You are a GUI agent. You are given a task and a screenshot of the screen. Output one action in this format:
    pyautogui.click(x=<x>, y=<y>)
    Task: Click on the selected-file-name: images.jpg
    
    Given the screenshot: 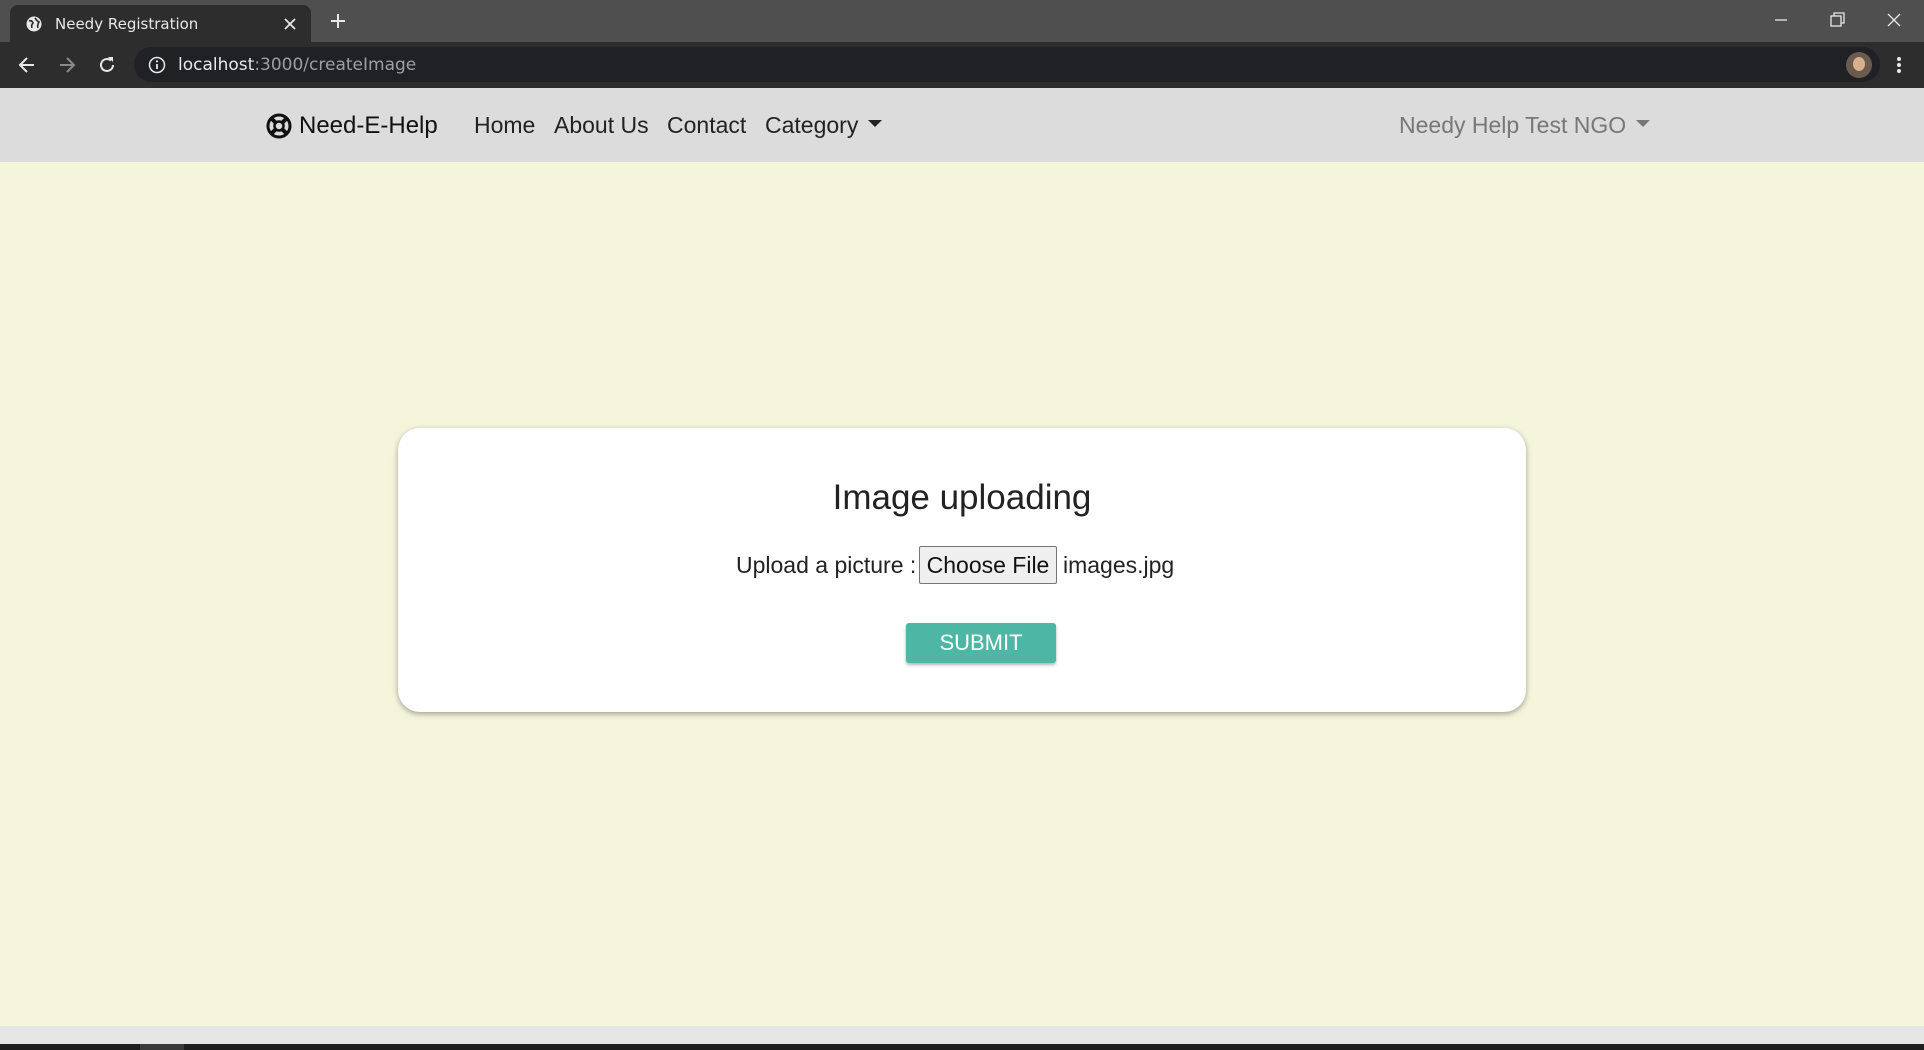 What is the action you would take?
    pyautogui.click(x=1119, y=565)
    